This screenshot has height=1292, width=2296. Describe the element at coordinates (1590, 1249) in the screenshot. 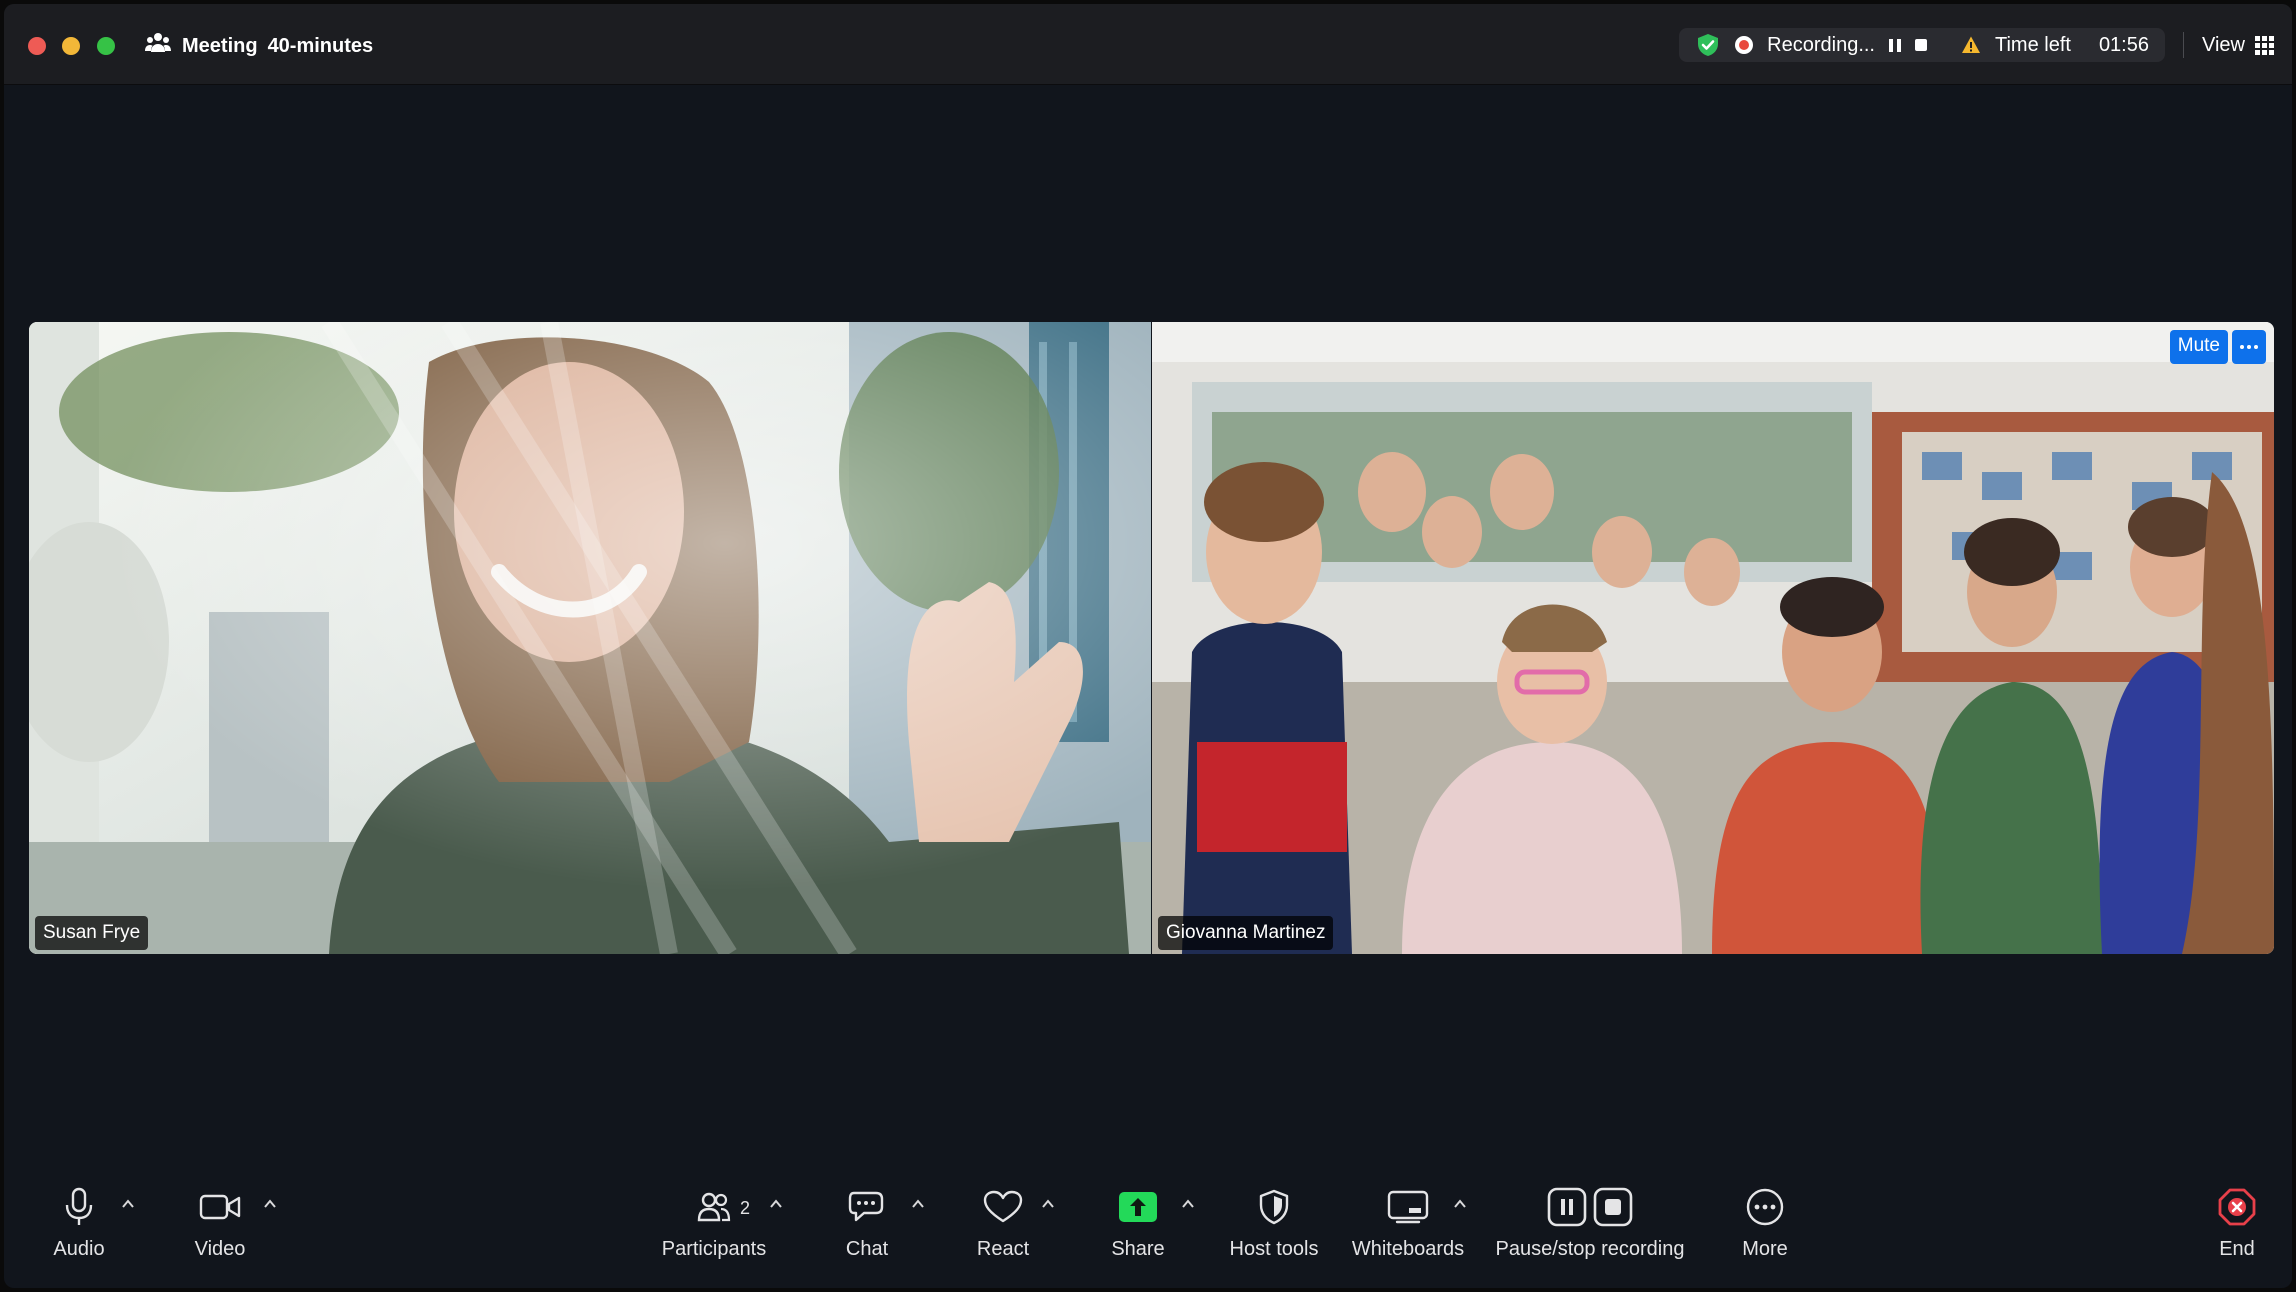

I see `pause-stop-recording-label: Pause/stop recording` at that location.